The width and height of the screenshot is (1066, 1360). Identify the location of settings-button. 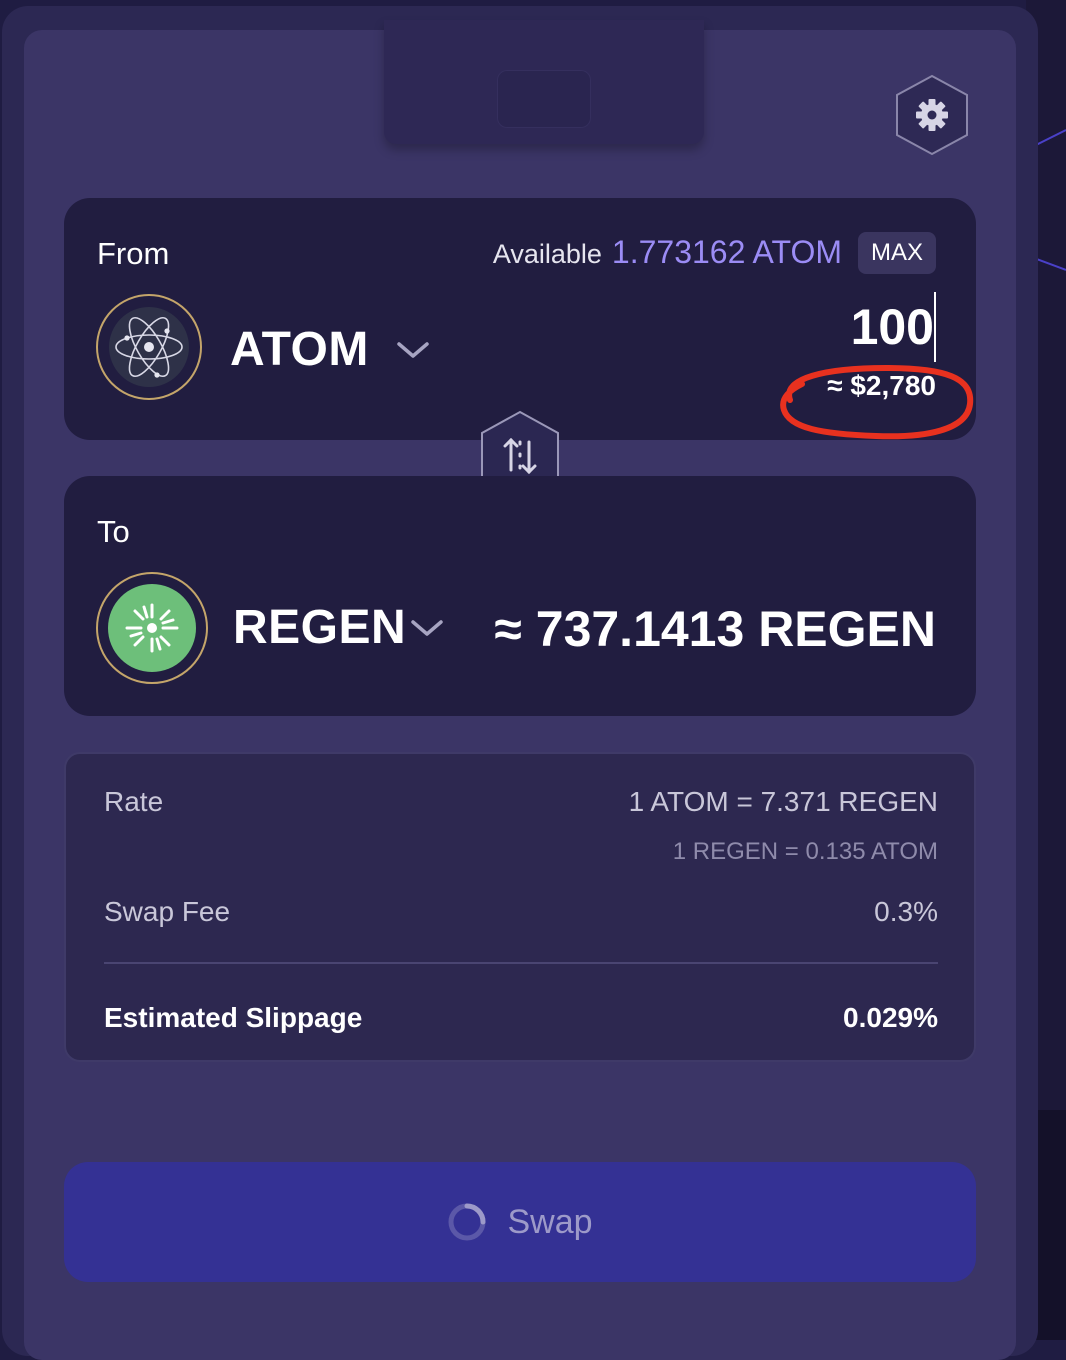
(932, 115).